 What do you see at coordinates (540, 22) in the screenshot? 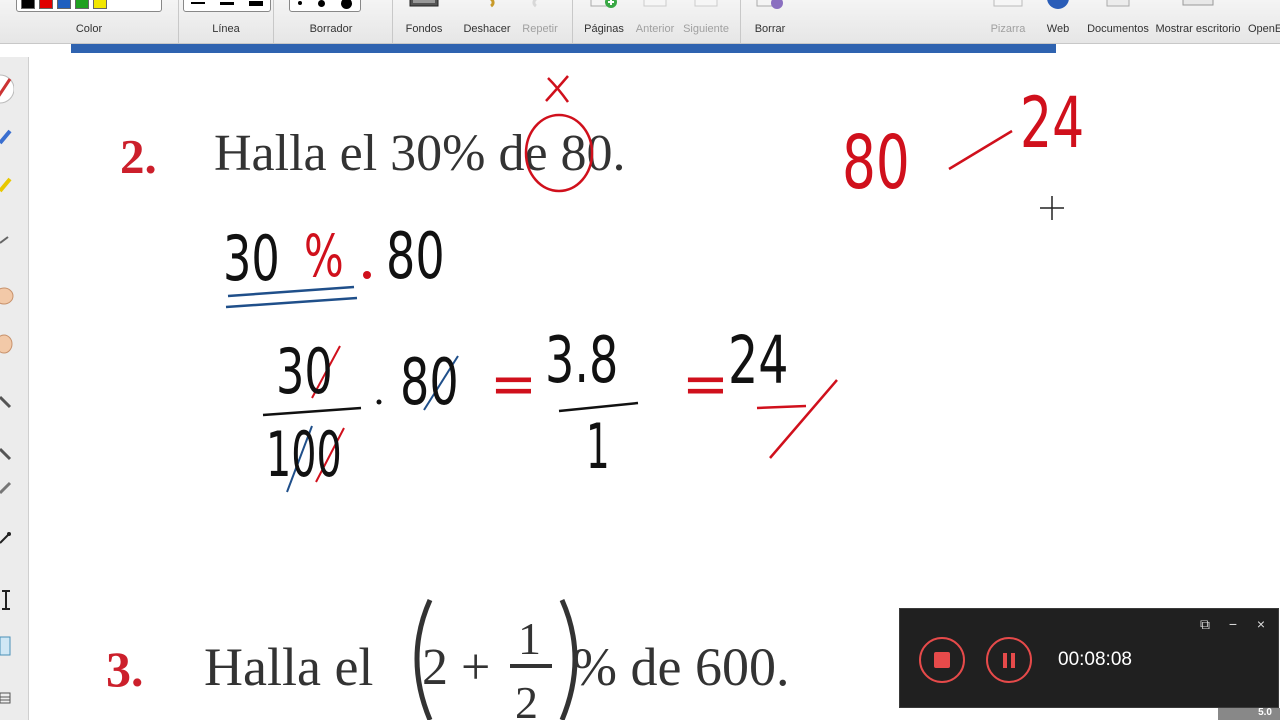
I see `redo-button: Repetir` at bounding box center [540, 22].